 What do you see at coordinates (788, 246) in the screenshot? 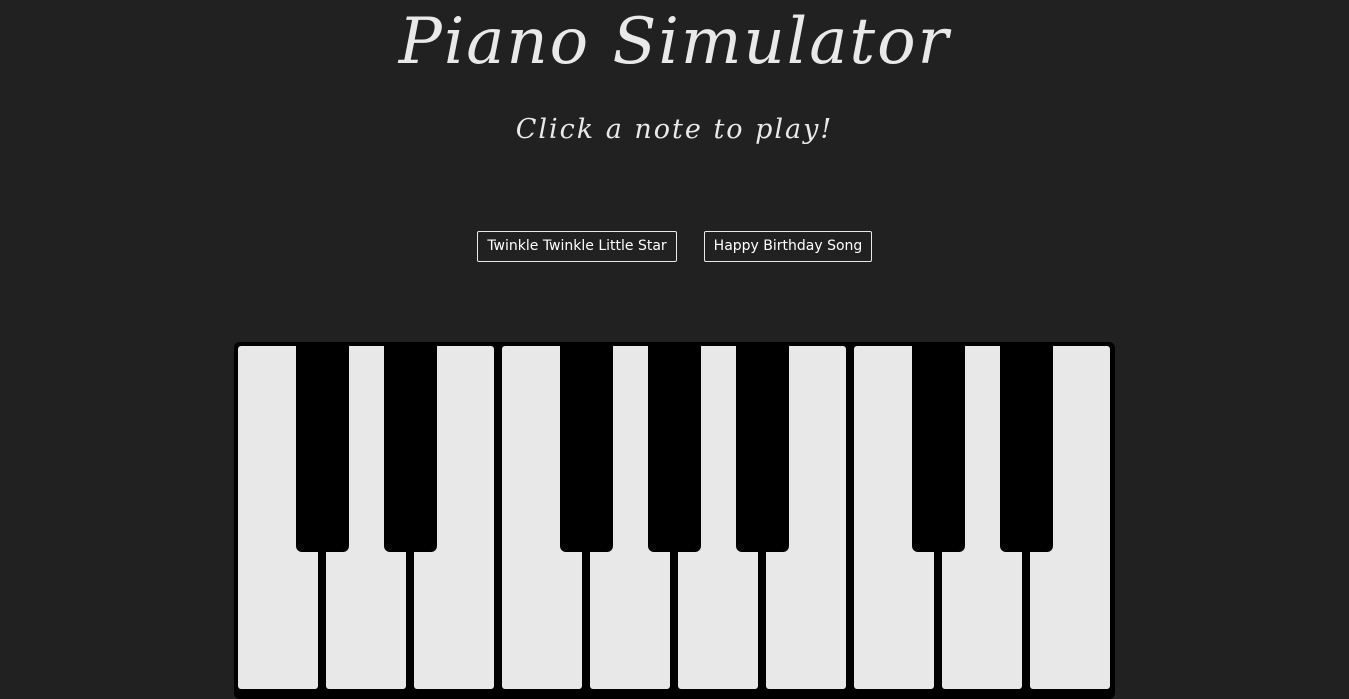
I see `birthday-song-button: Happy Birthday Song` at bounding box center [788, 246].